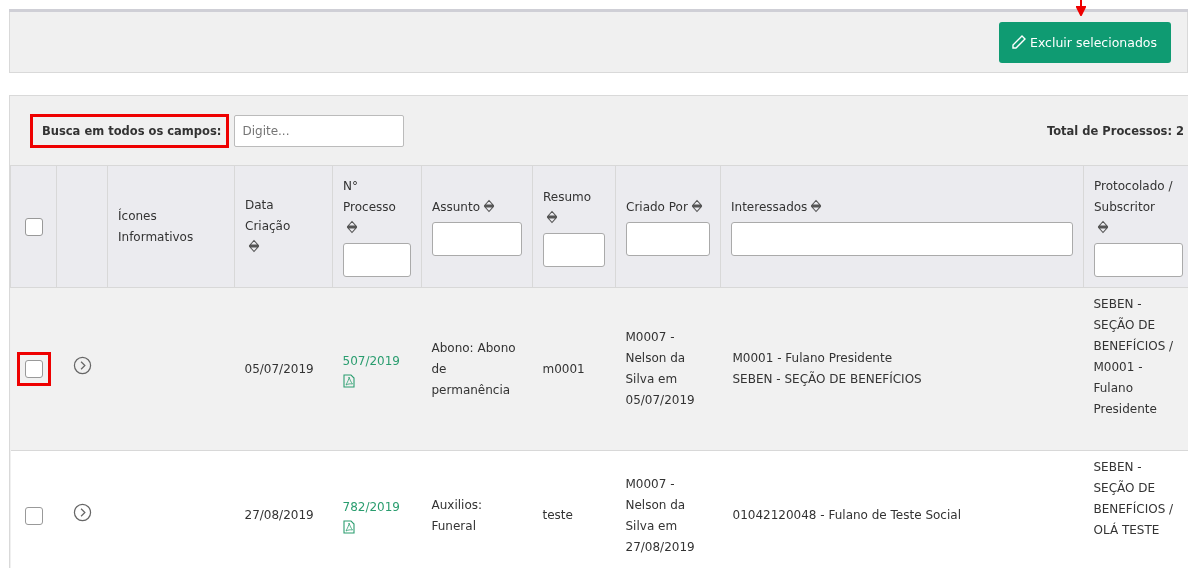 This screenshot has height=568, width=1188. I want to click on table-cell: 05/07/2019, so click(279, 368).